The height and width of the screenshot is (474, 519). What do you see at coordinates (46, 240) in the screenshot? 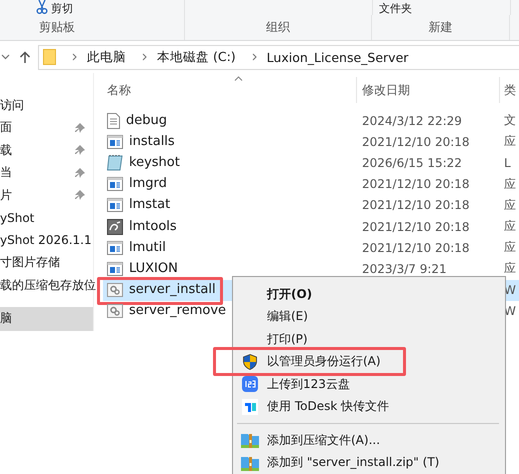
I see `sidebar-item: yShot 2026.1.1` at bounding box center [46, 240].